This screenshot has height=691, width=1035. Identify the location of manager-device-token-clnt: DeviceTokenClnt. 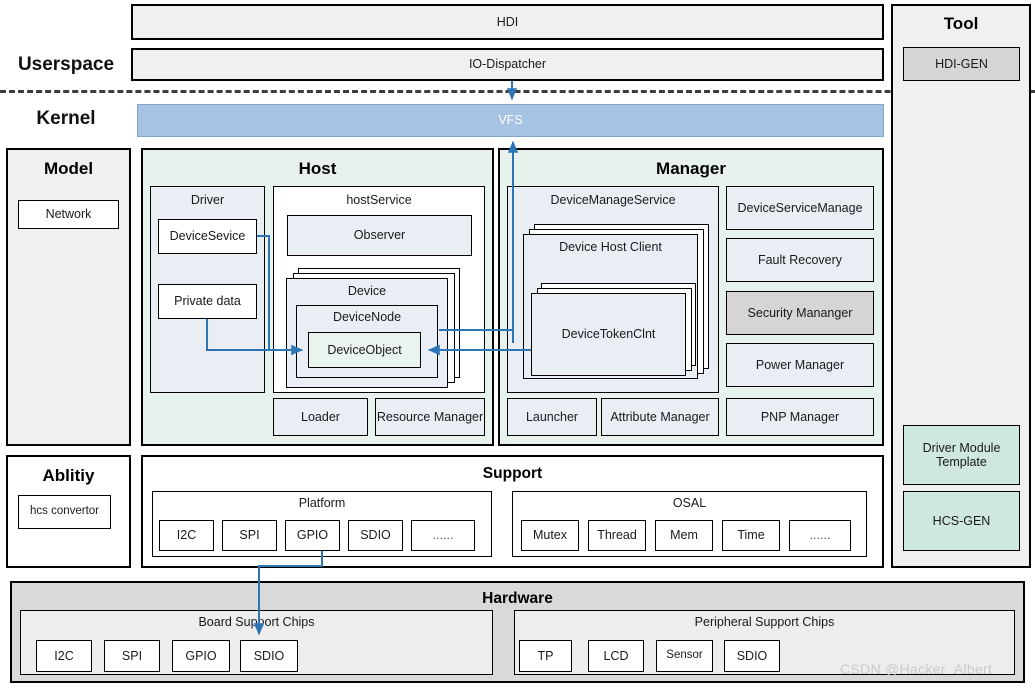
(608, 334).